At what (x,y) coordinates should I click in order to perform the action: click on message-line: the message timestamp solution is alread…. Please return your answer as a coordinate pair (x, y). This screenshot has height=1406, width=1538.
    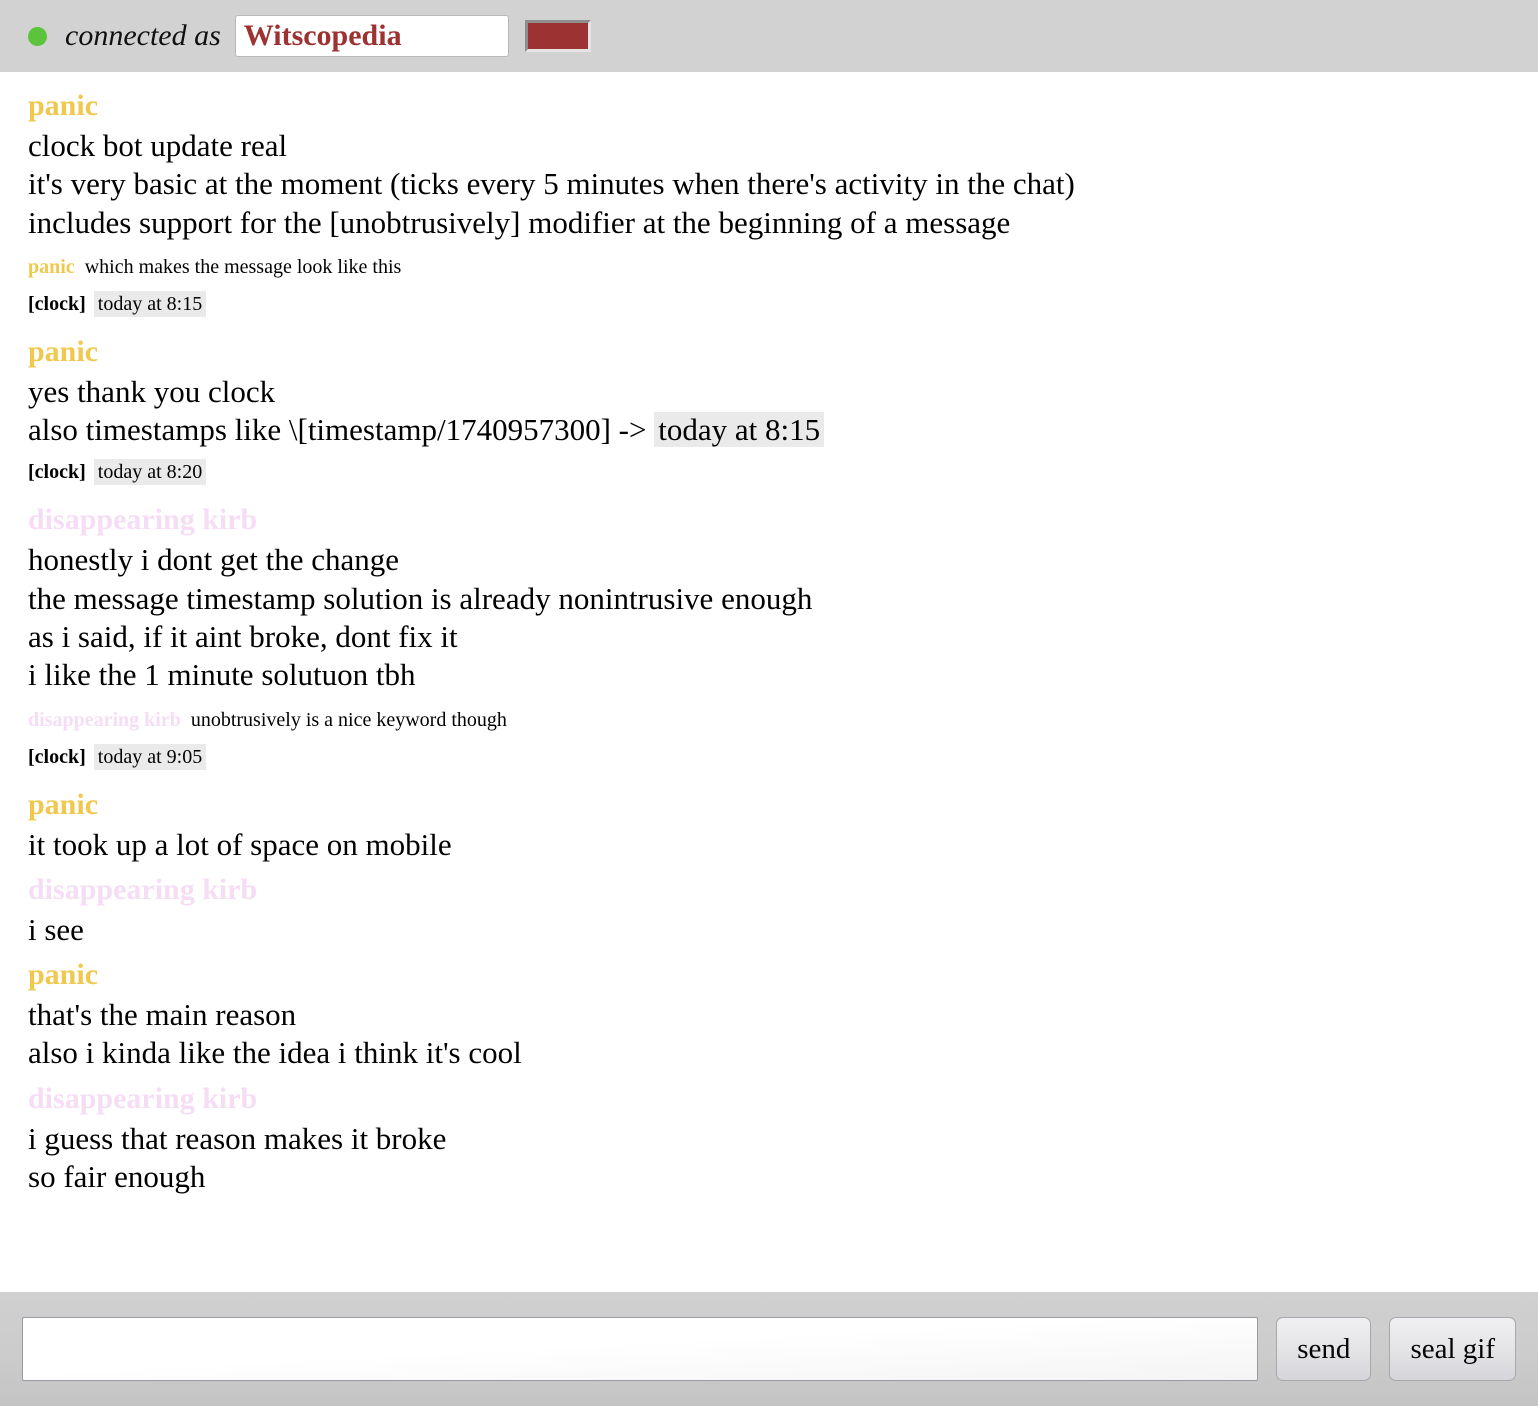
    Looking at the image, I should click on (420, 598).